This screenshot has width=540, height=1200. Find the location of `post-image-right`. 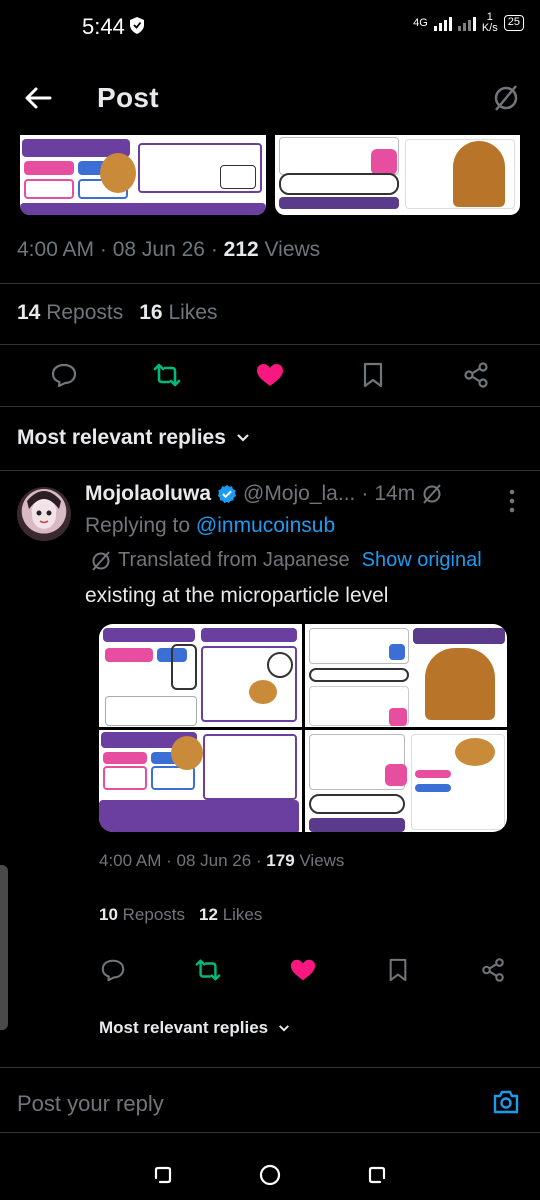

post-image-right is located at coordinates (397, 175).